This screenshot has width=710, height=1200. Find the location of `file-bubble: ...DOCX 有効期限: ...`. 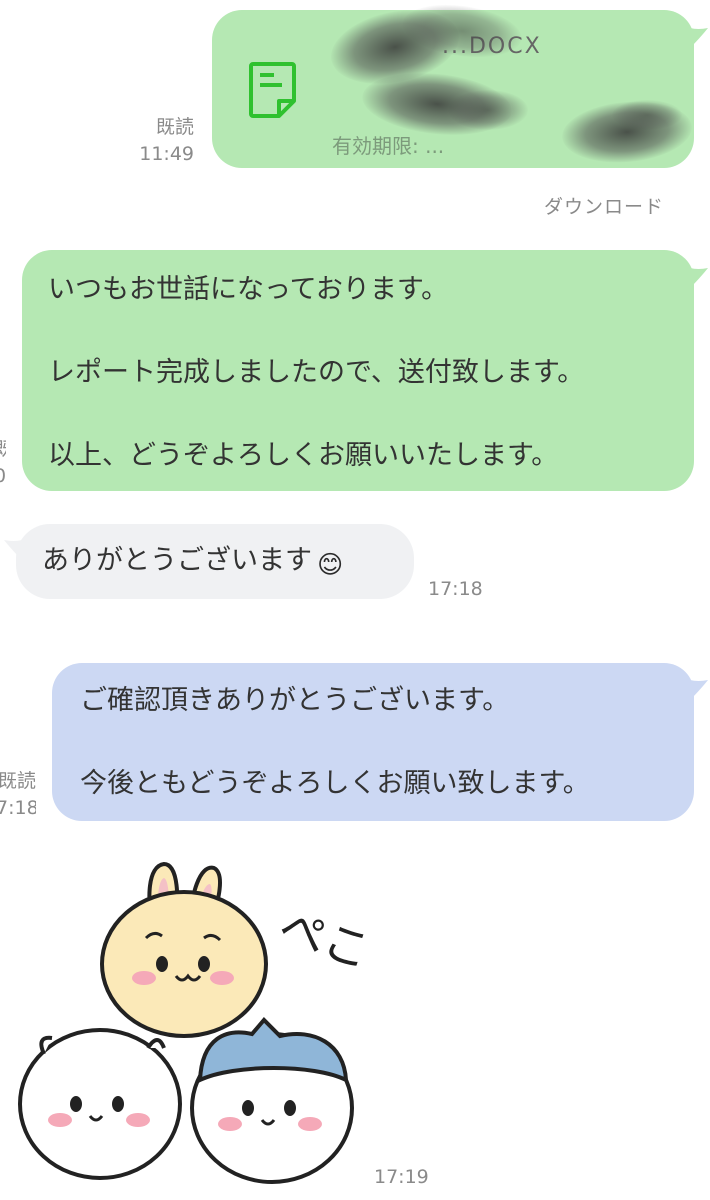

file-bubble: ...DOCX 有効期限: ... is located at coordinates (453, 84).